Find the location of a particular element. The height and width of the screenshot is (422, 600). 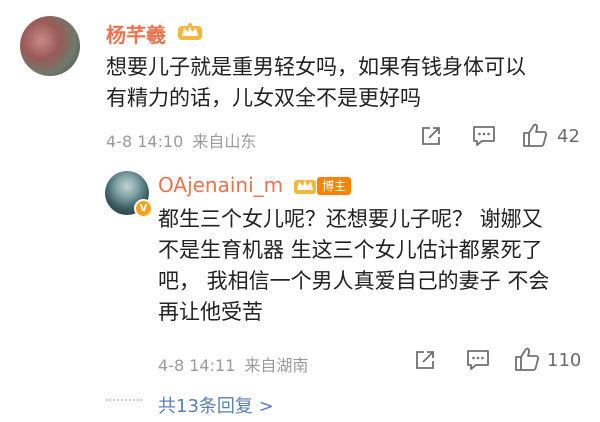

more-replies-link: 共13条回复 > is located at coordinates (216, 405).